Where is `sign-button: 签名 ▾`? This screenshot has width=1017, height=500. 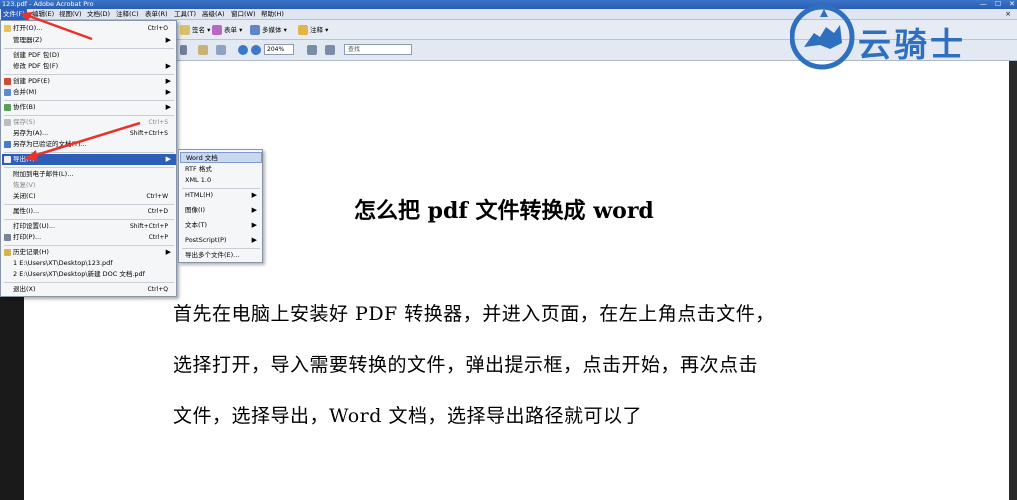 sign-button: 签名 ▾ is located at coordinates (195, 30).